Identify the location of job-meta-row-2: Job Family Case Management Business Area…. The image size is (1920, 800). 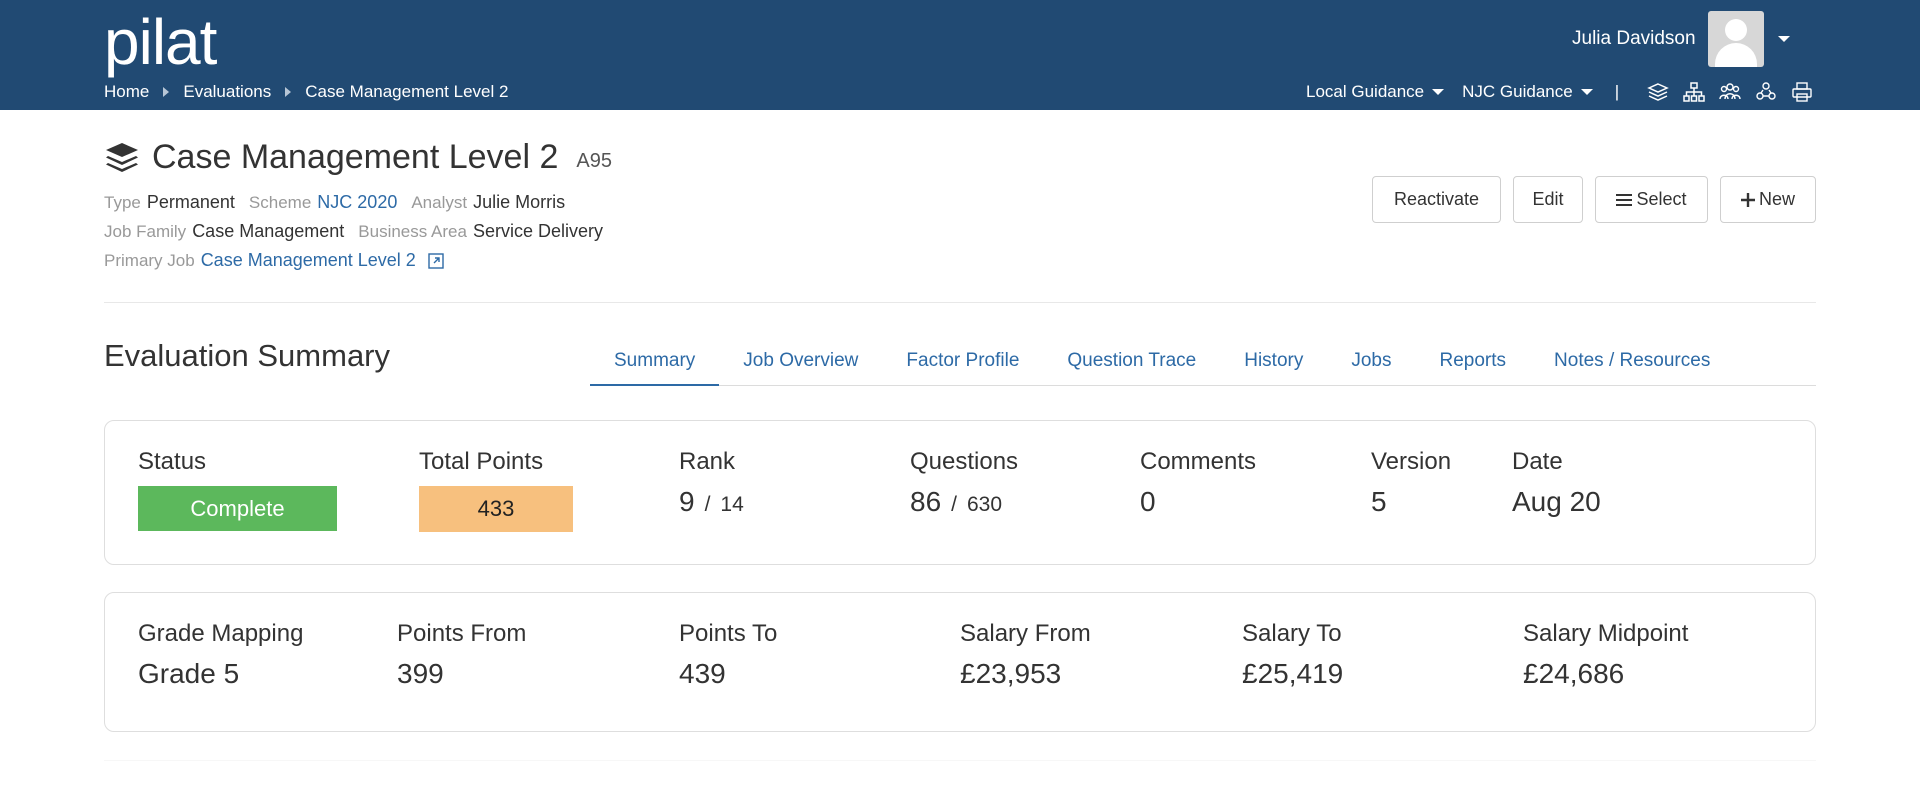
(360, 231).